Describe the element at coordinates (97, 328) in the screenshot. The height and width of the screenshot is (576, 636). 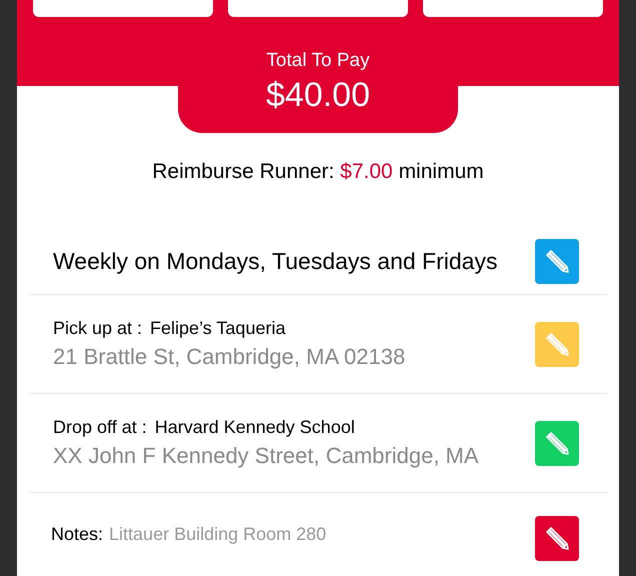
I see `location-label: Pick up at :` at that location.